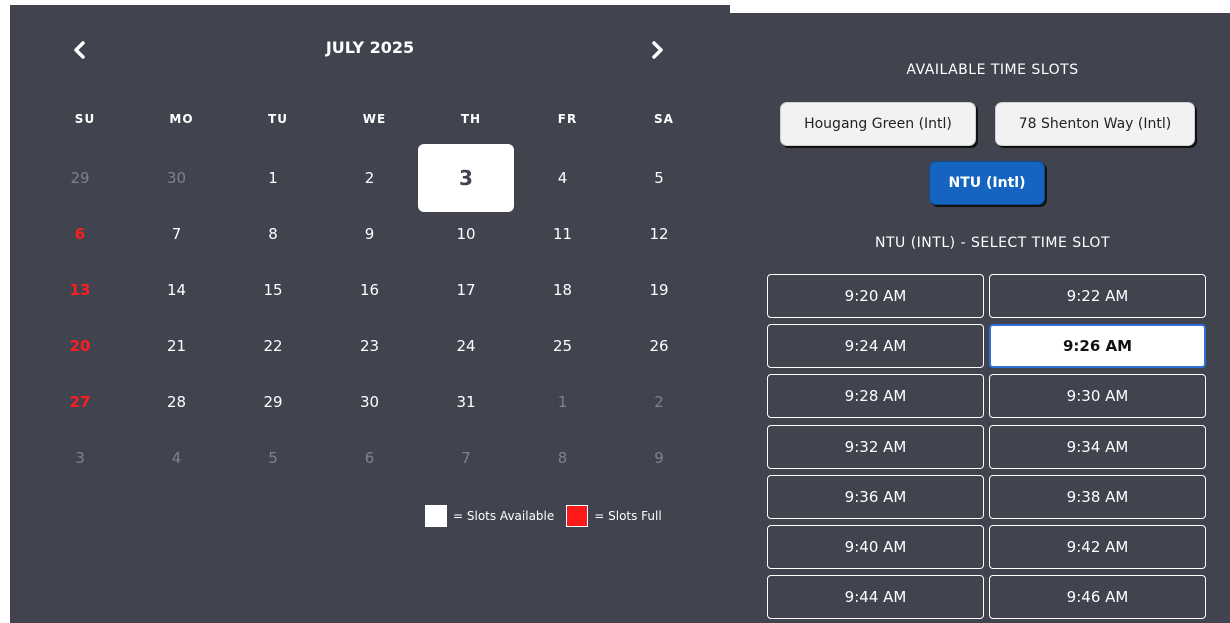 This screenshot has height=623, width=1230. Describe the element at coordinates (80, 402) in the screenshot. I see `calendar-day: 27` at that location.